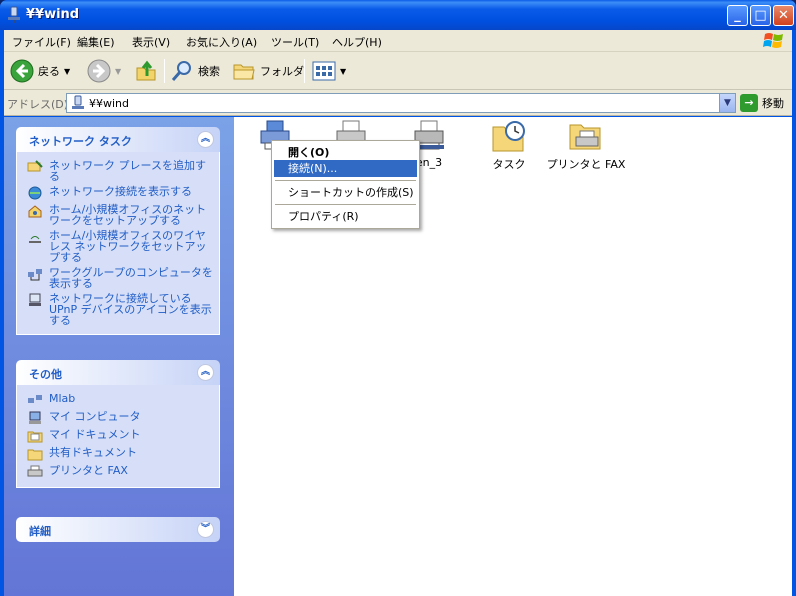  Describe the element at coordinates (45, 374) in the screenshot. I see `other-places-title: その他` at that location.